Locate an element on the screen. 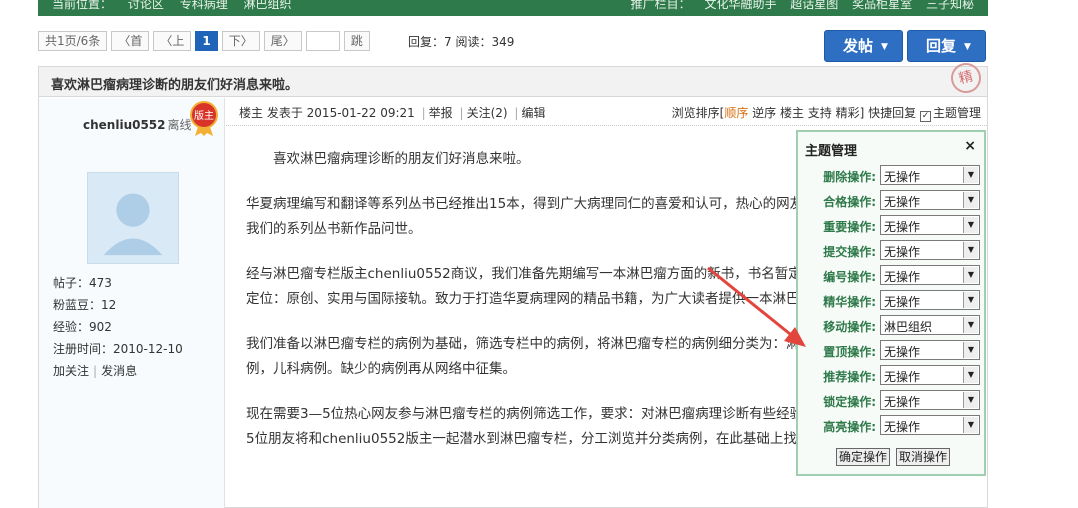 The height and width of the screenshot is (508, 1078). qualified-op-row: 合格操作: 无操作 ▼ is located at coordinates (891, 201).